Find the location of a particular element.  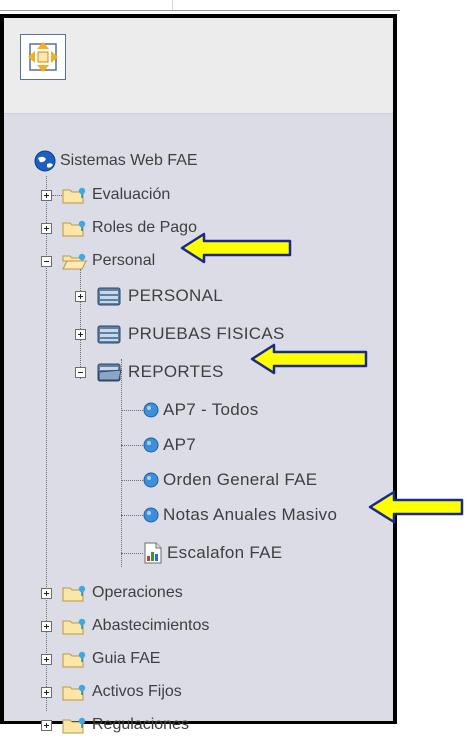

report-item: Orden General FAE is located at coordinates (219, 480).